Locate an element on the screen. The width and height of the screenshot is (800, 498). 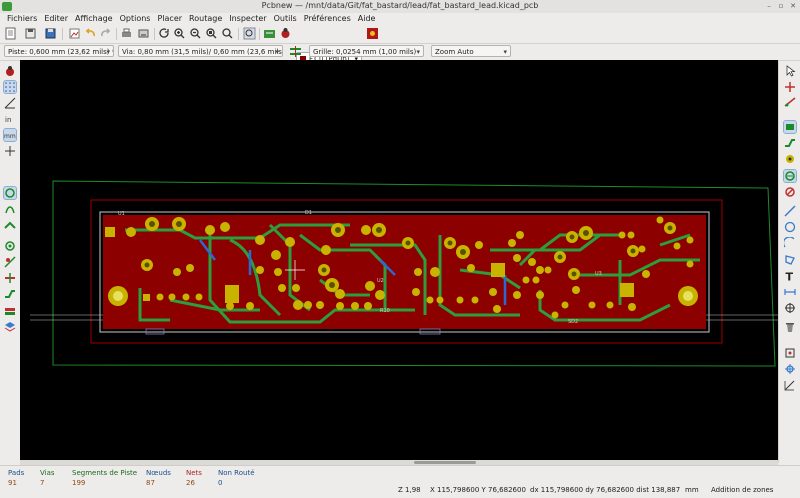
open-board-icon is located at coordinates (30, 33).